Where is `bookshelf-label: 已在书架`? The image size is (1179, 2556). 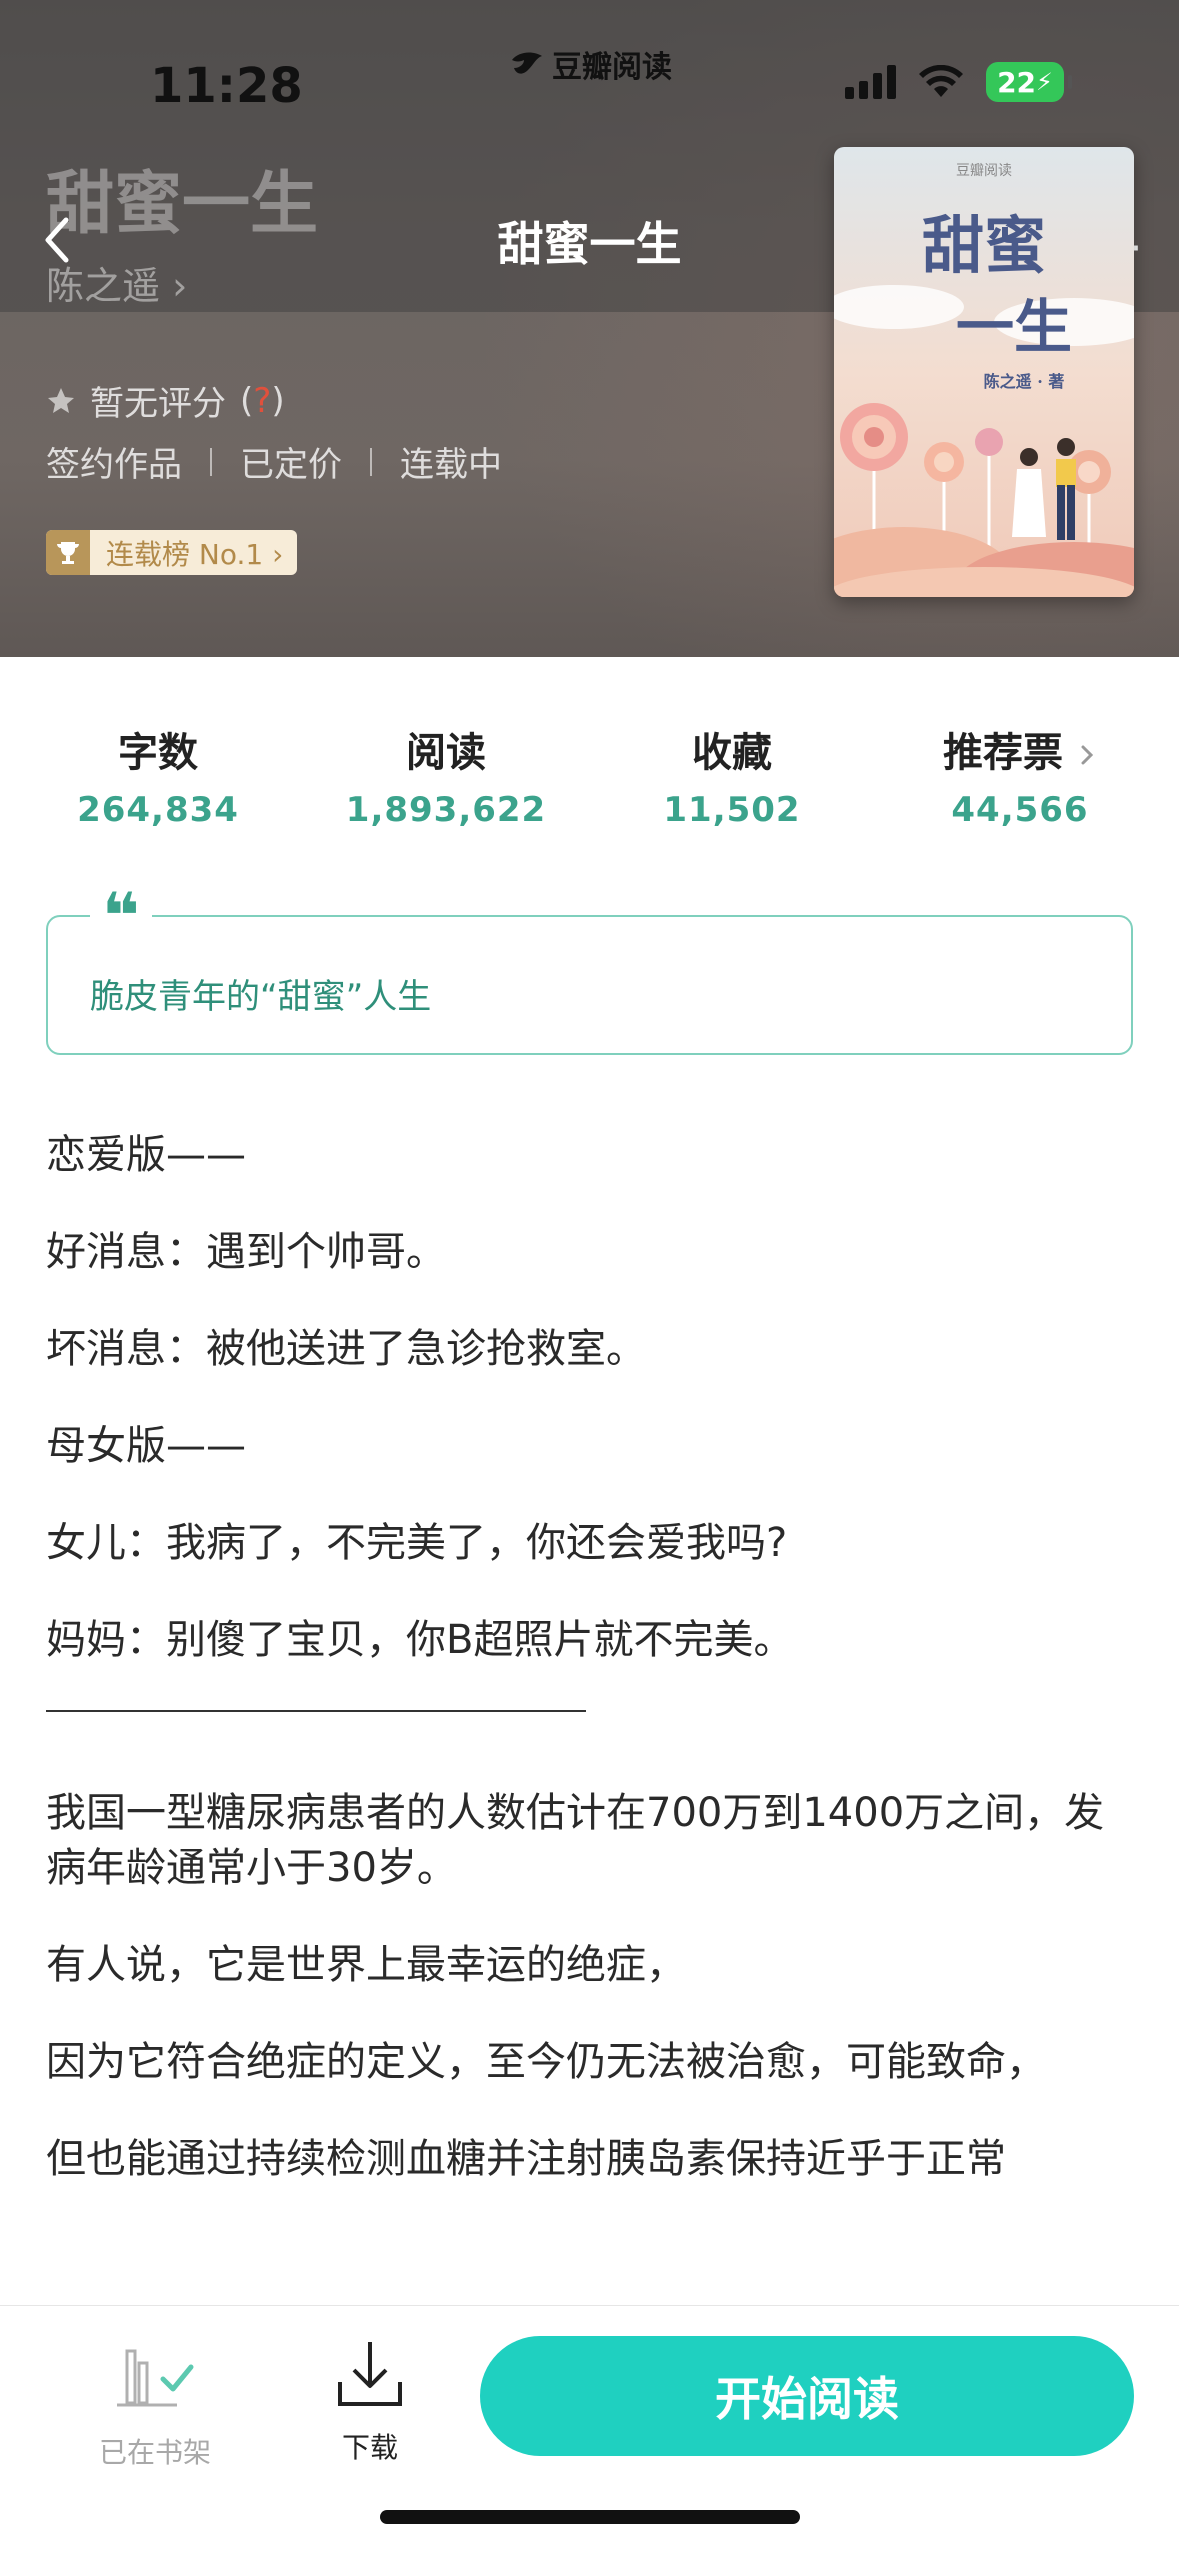 bookshelf-label: 已在书架 is located at coordinates (154, 2452).